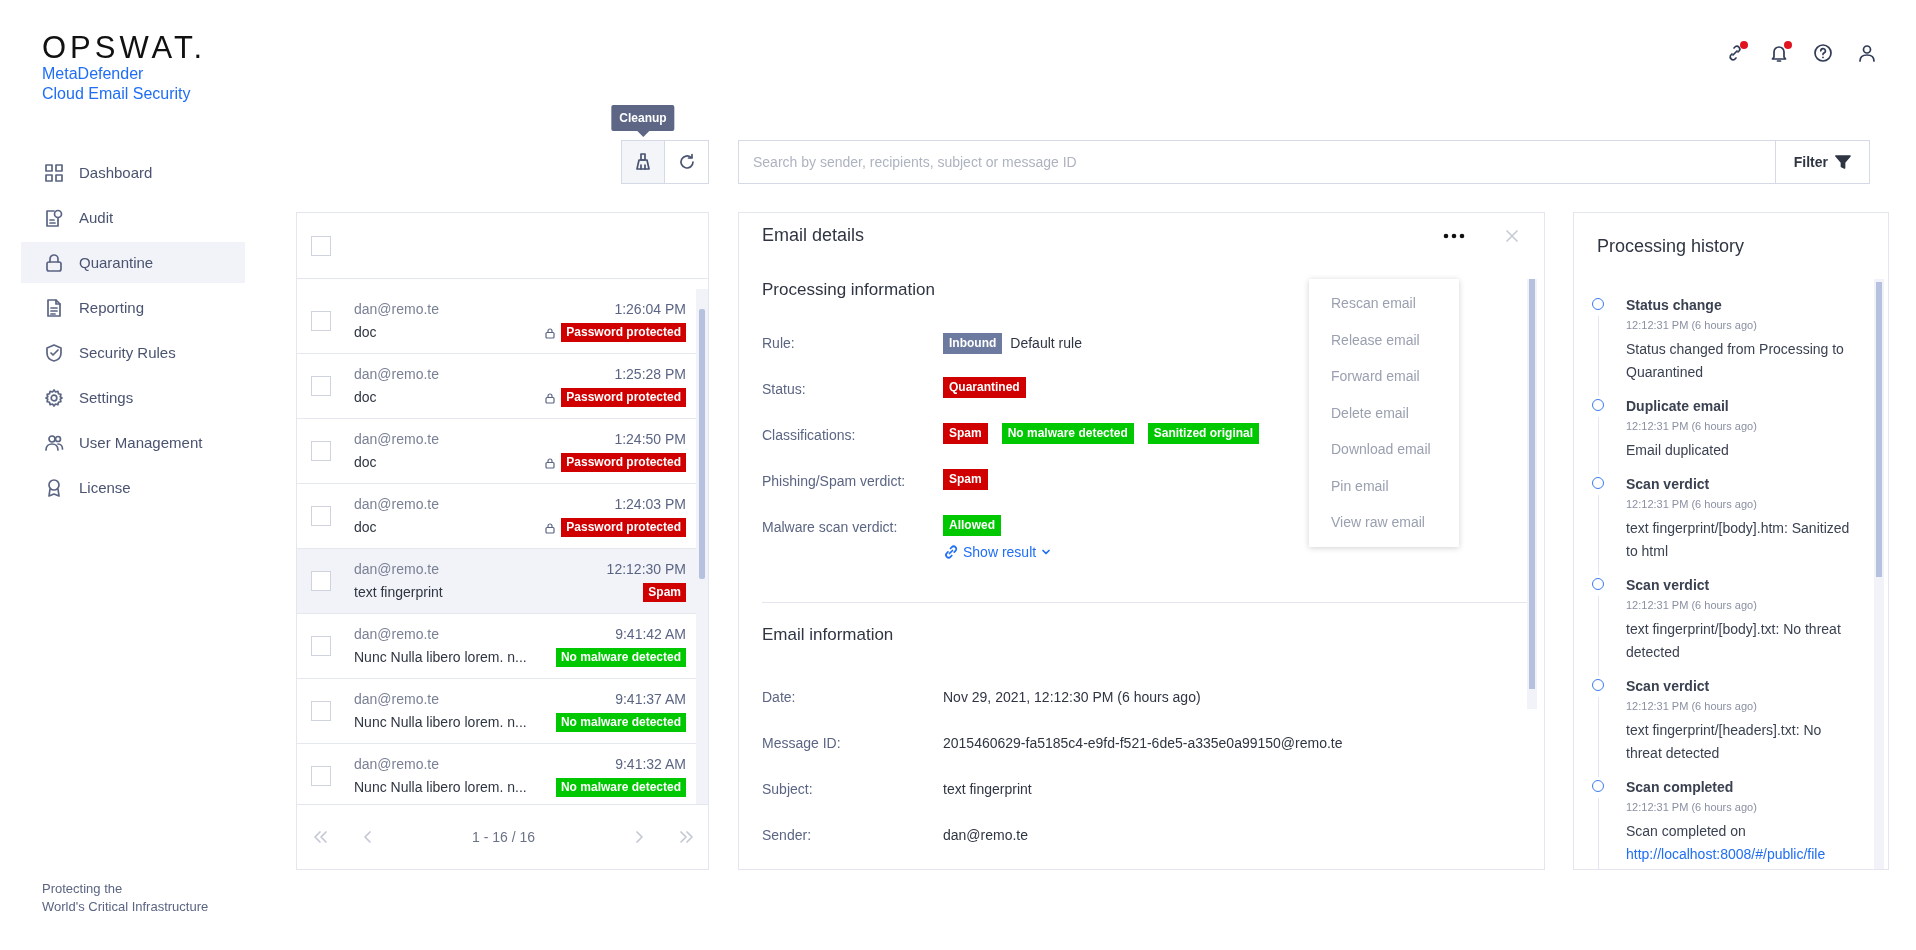  Describe the element at coordinates (650, 439) in the screenshot. I see `received-time: 1:24:50 PM` at that location.